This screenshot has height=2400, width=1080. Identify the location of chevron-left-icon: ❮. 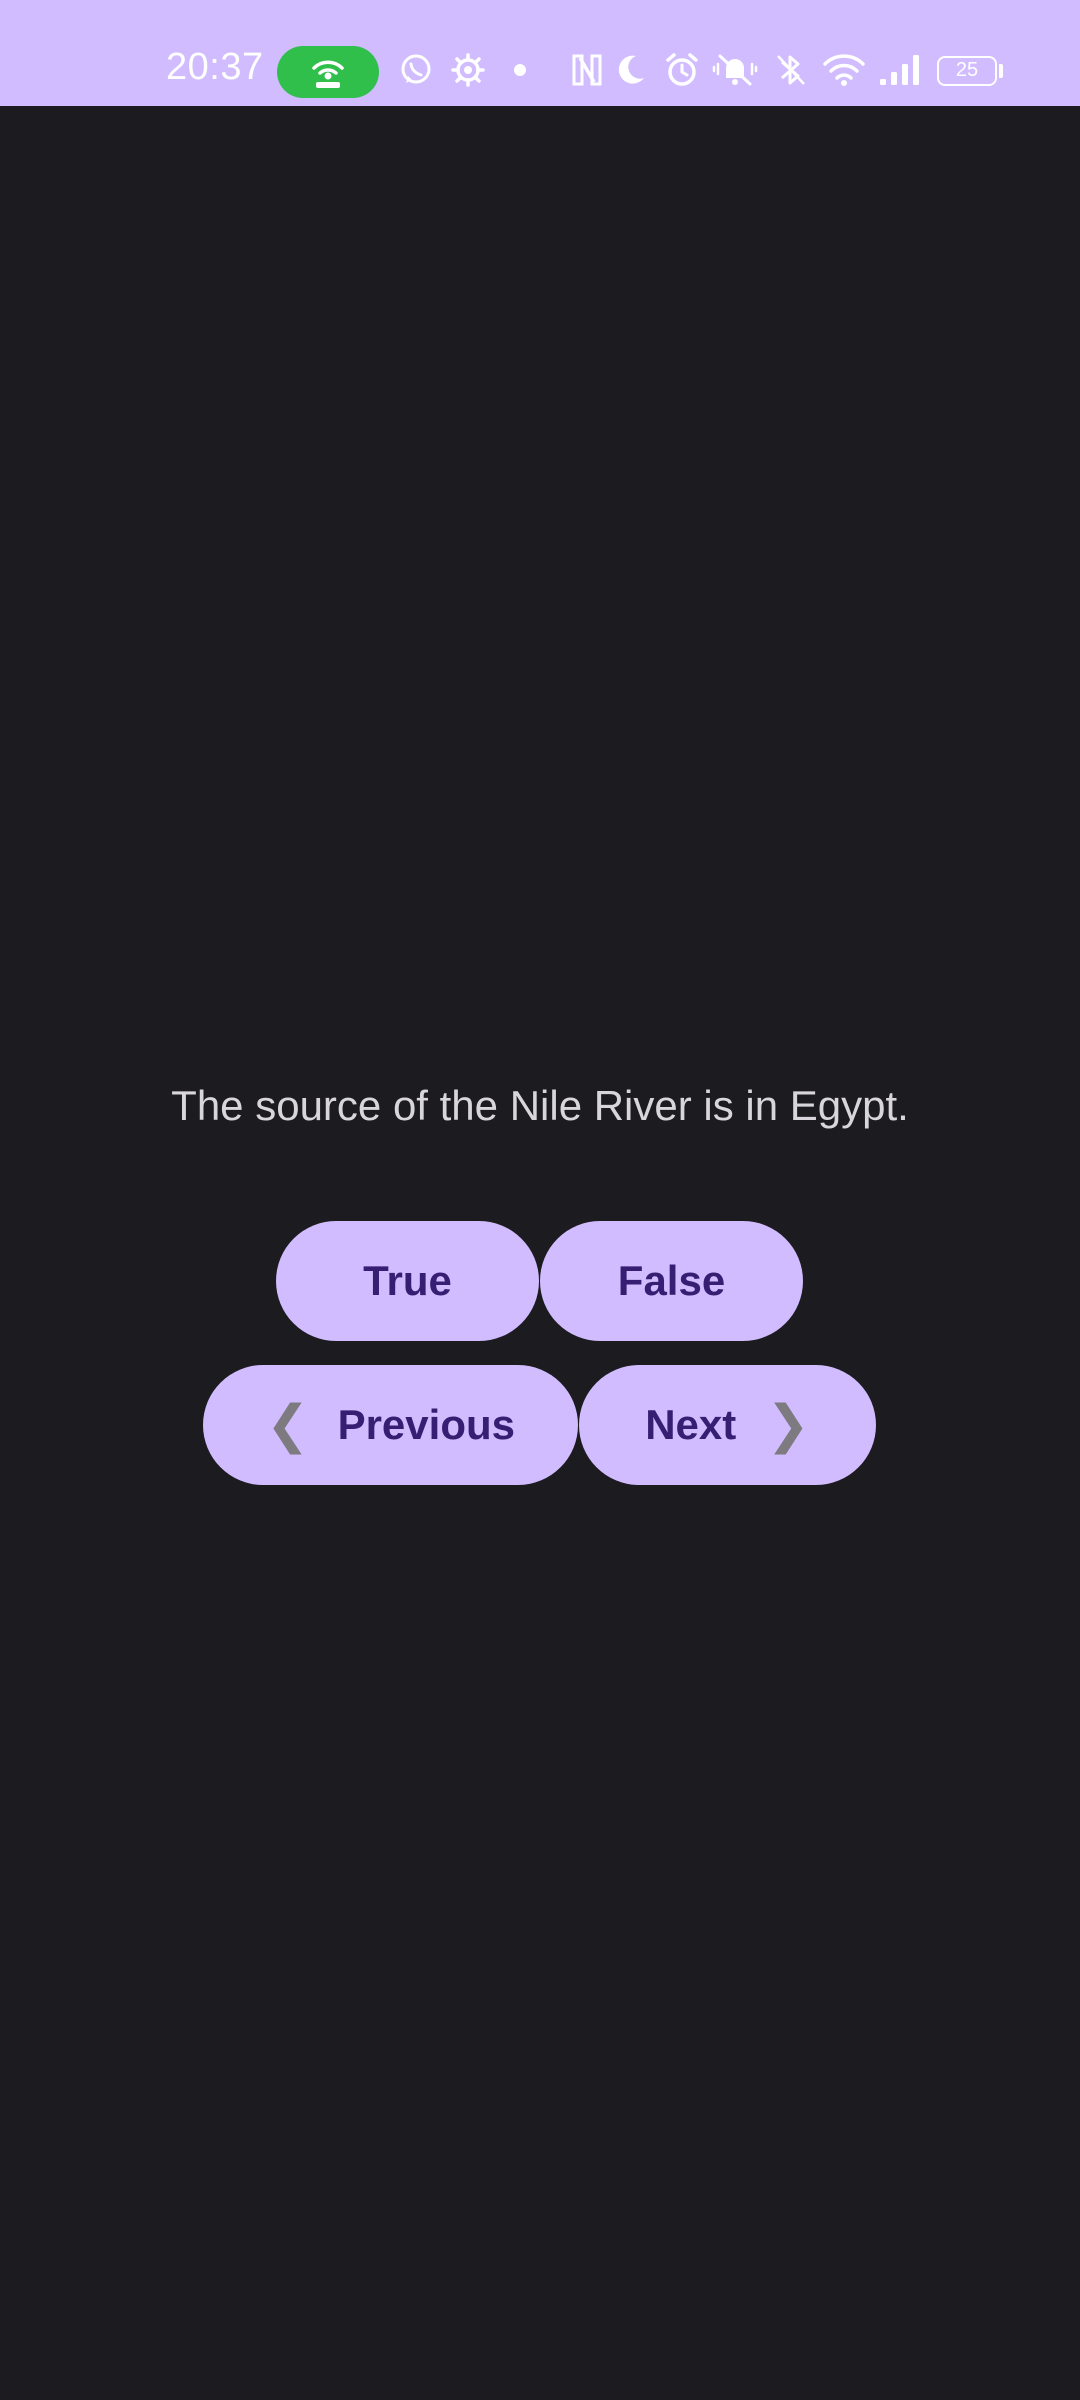
(288, 1425).